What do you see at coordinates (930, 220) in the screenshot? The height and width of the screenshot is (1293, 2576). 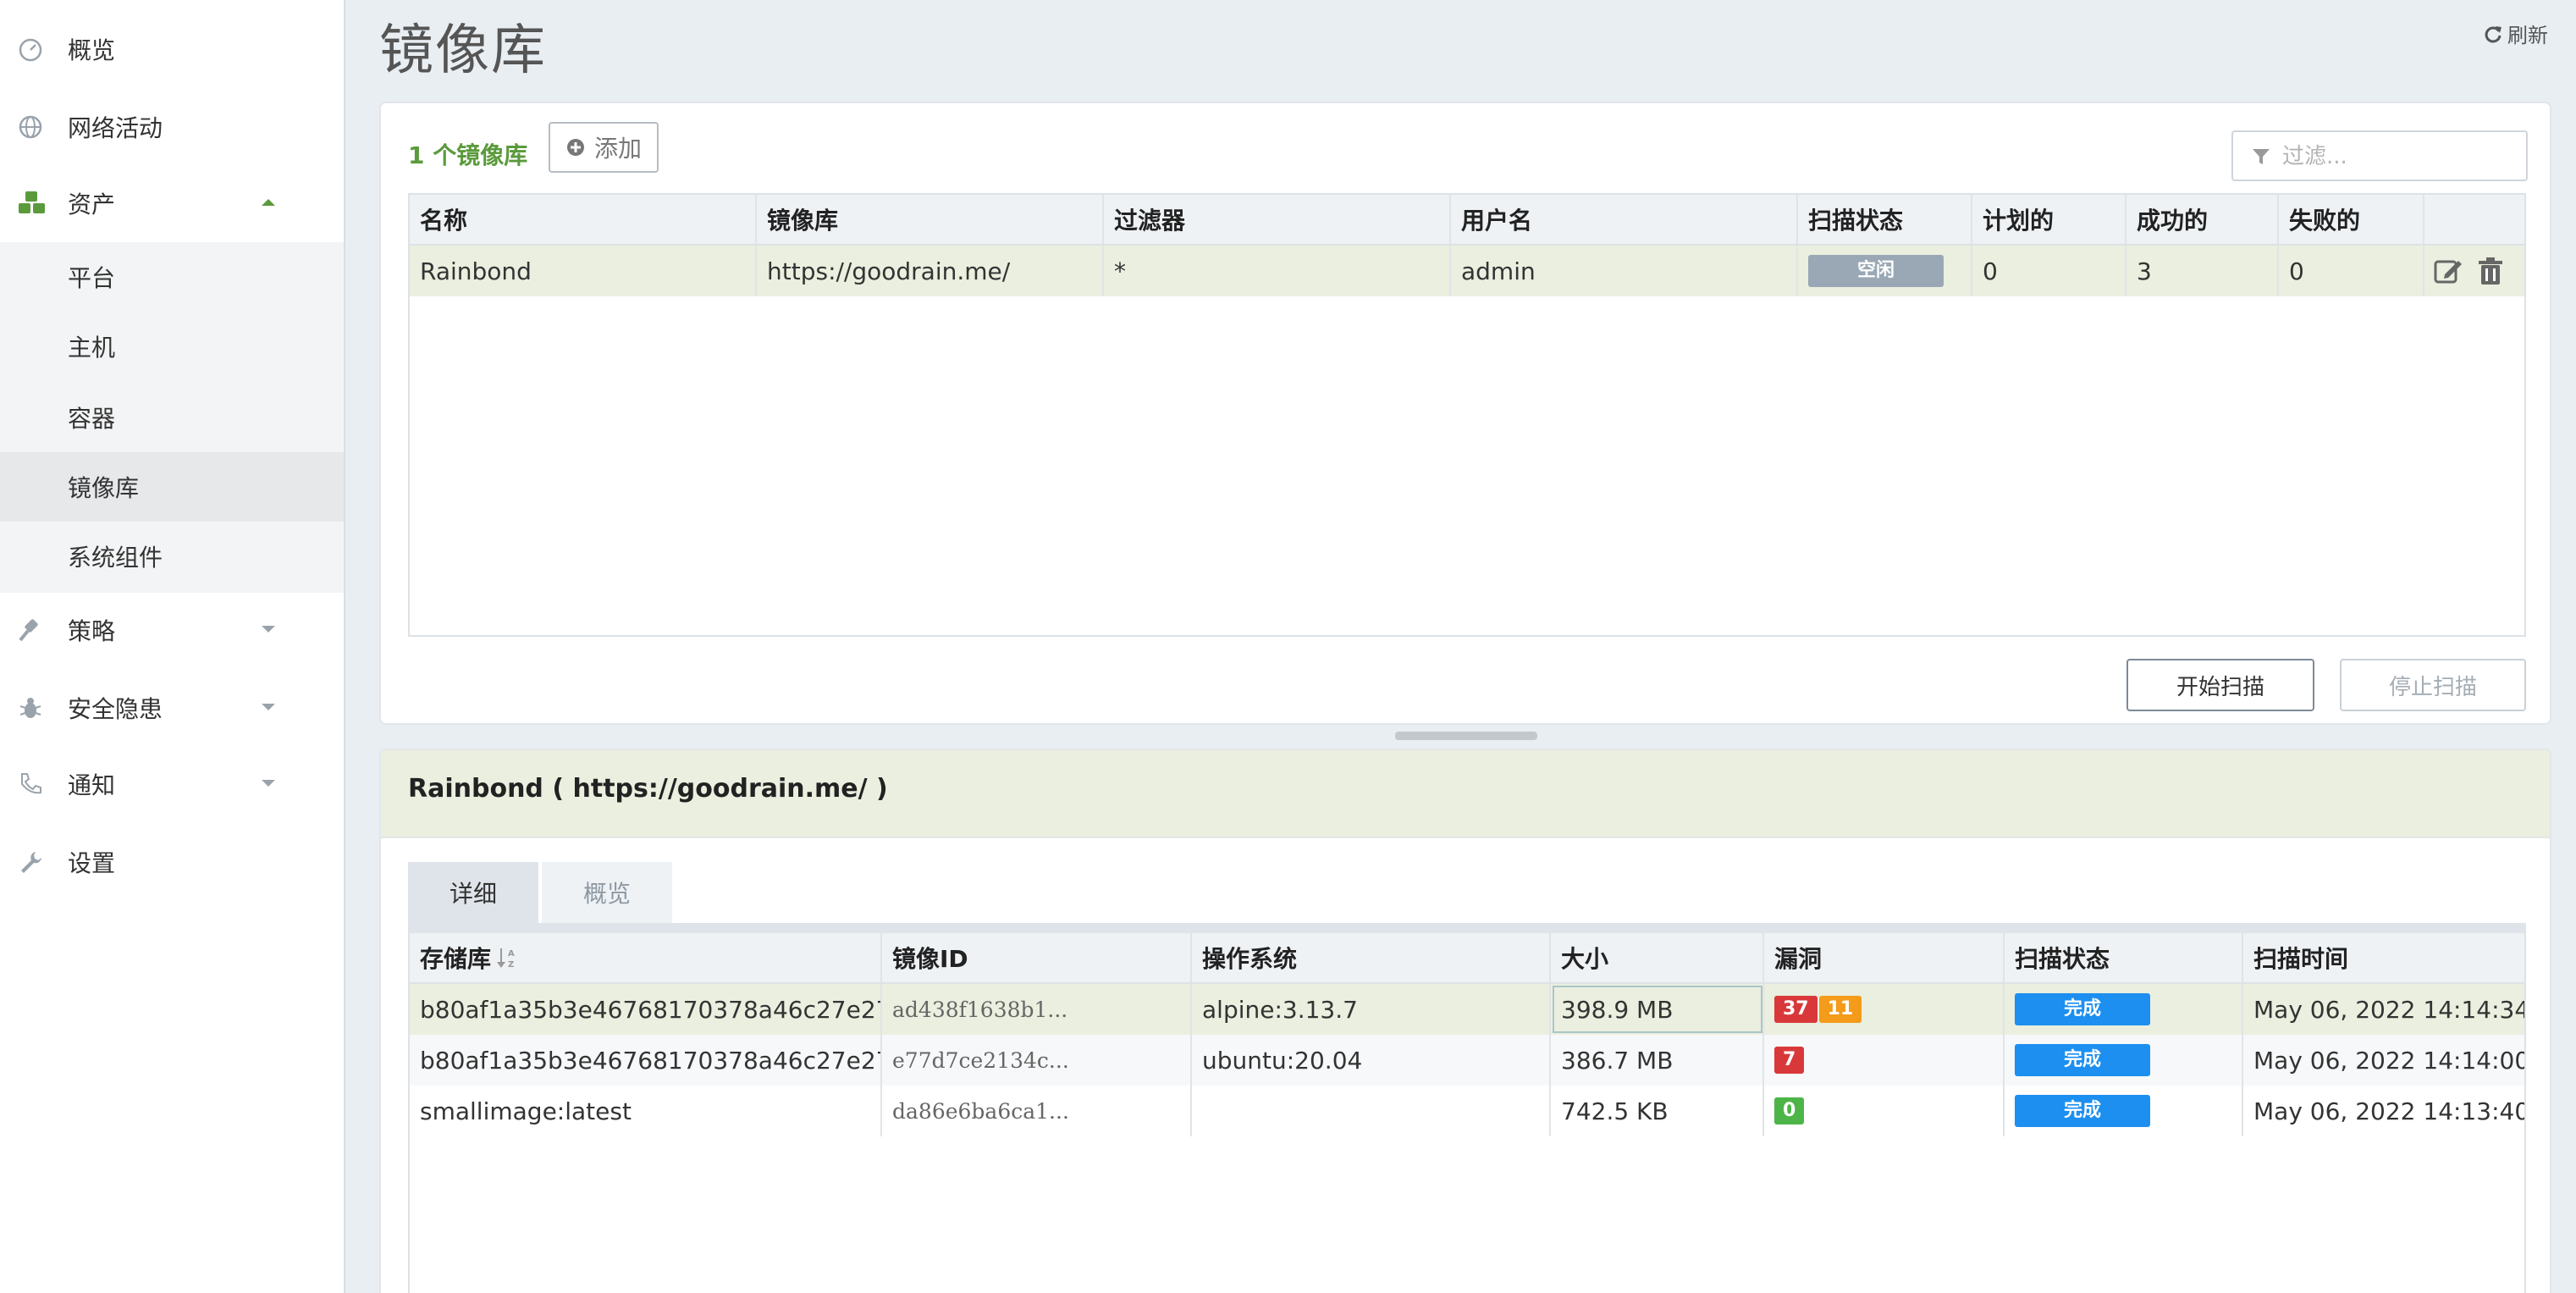 I see `column-header-registry: 镜像库` at bounding box center [930, 220].